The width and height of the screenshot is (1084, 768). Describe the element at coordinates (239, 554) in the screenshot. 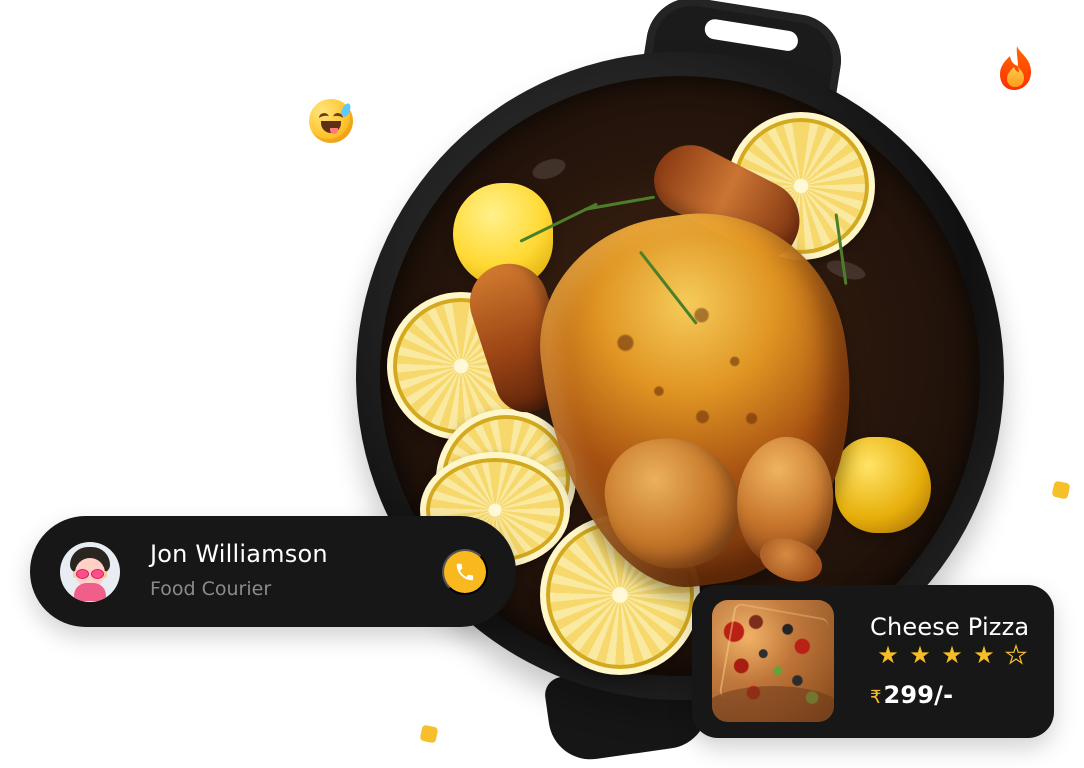

I see `courier-name: Jon Williamson` at that location.